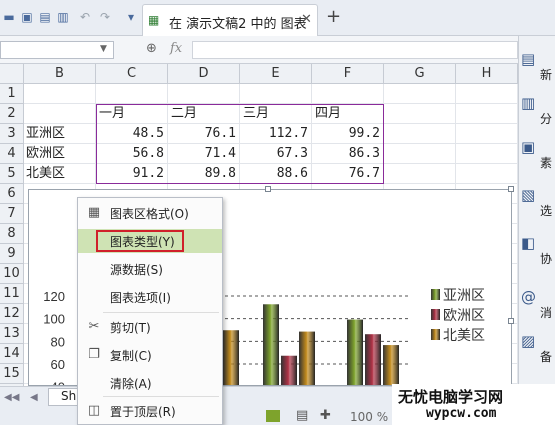 This screenshot has width=555, height=425. I want to click on print-icon: ▤, so click(45, 17).